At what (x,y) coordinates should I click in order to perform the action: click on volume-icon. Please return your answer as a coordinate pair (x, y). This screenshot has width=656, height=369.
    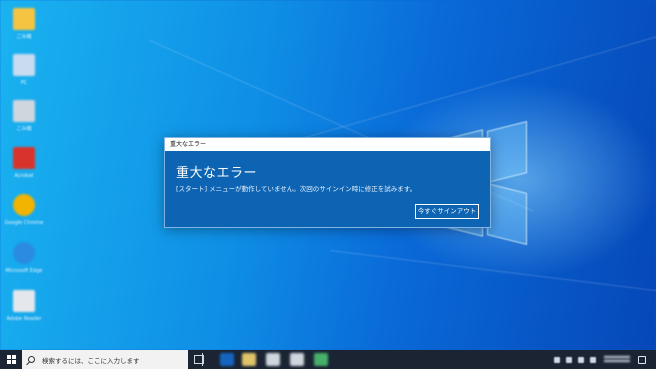
    Looking at the image, I should click on (581, 359).